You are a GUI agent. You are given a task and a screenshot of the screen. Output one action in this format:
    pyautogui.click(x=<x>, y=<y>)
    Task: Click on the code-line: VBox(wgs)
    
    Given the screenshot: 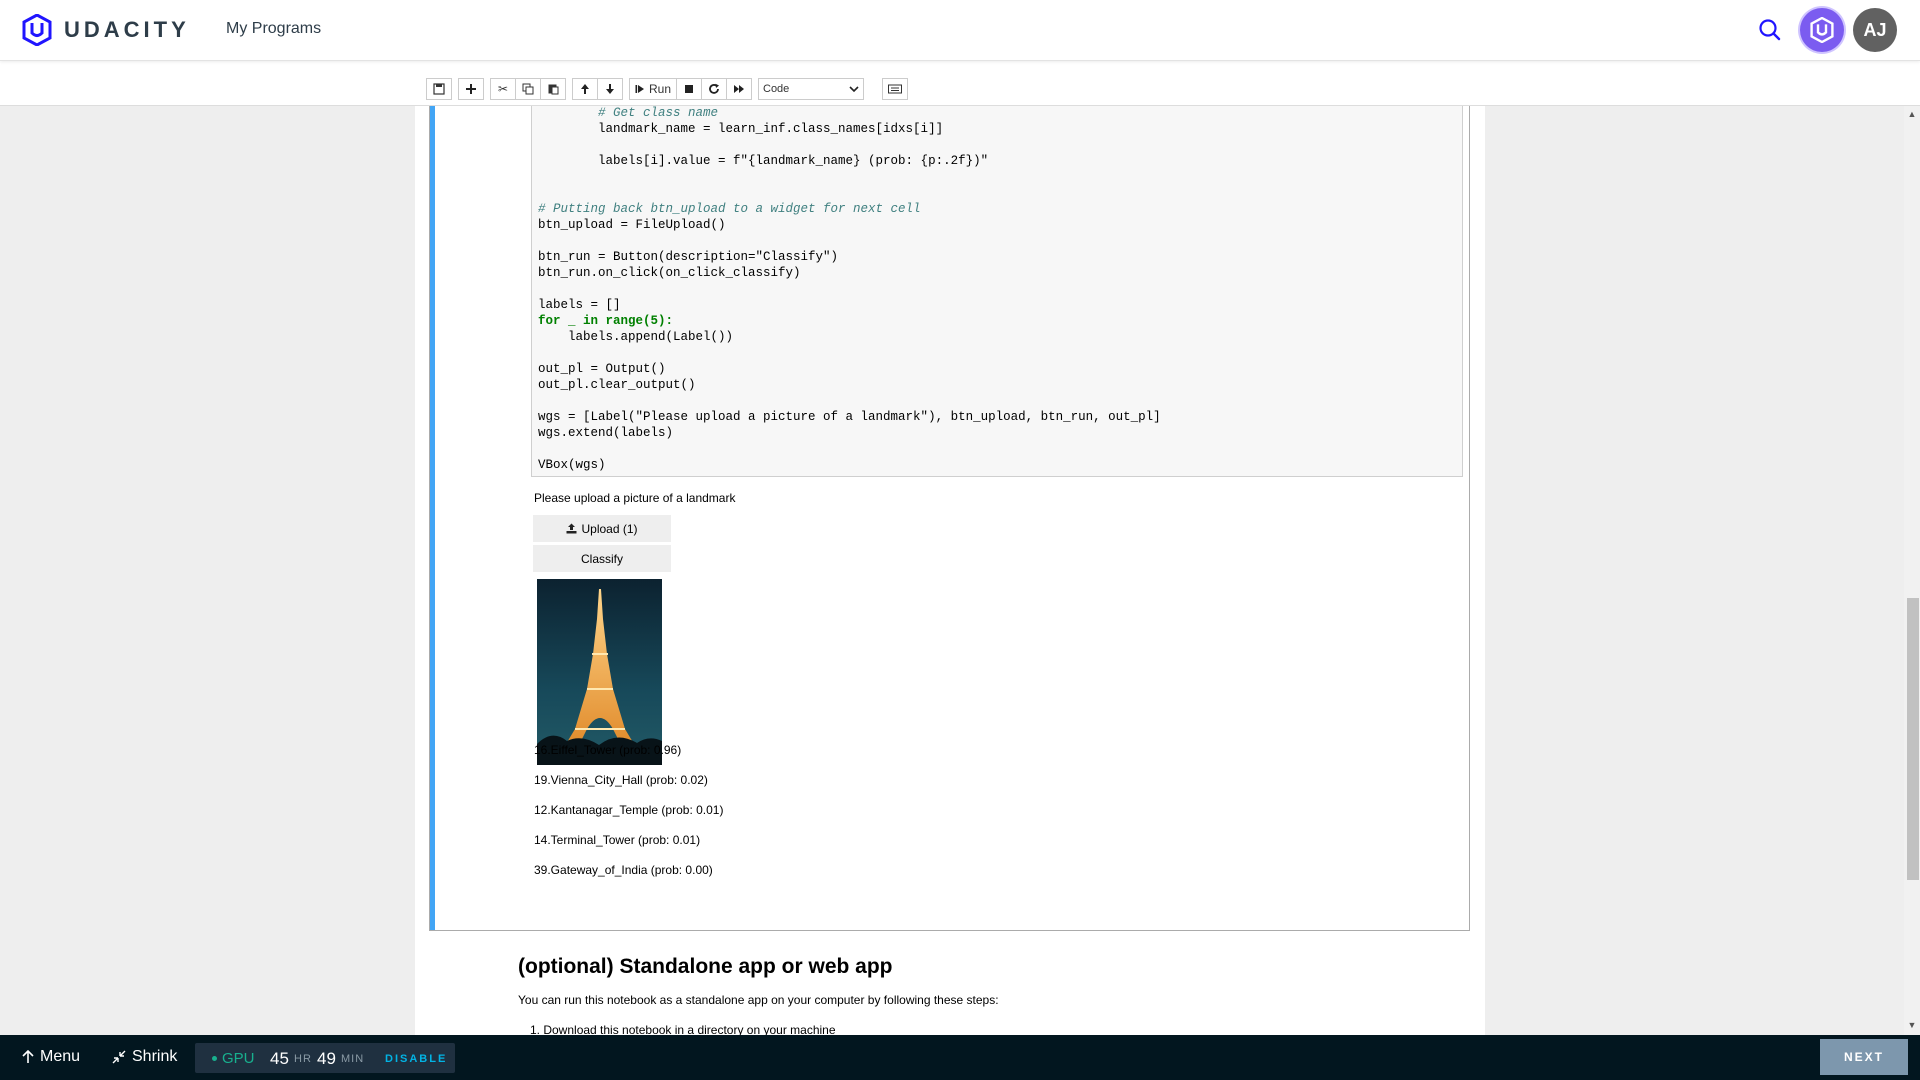 What is the action you would take?
    pyautogui.click(x=572, y=465)
    